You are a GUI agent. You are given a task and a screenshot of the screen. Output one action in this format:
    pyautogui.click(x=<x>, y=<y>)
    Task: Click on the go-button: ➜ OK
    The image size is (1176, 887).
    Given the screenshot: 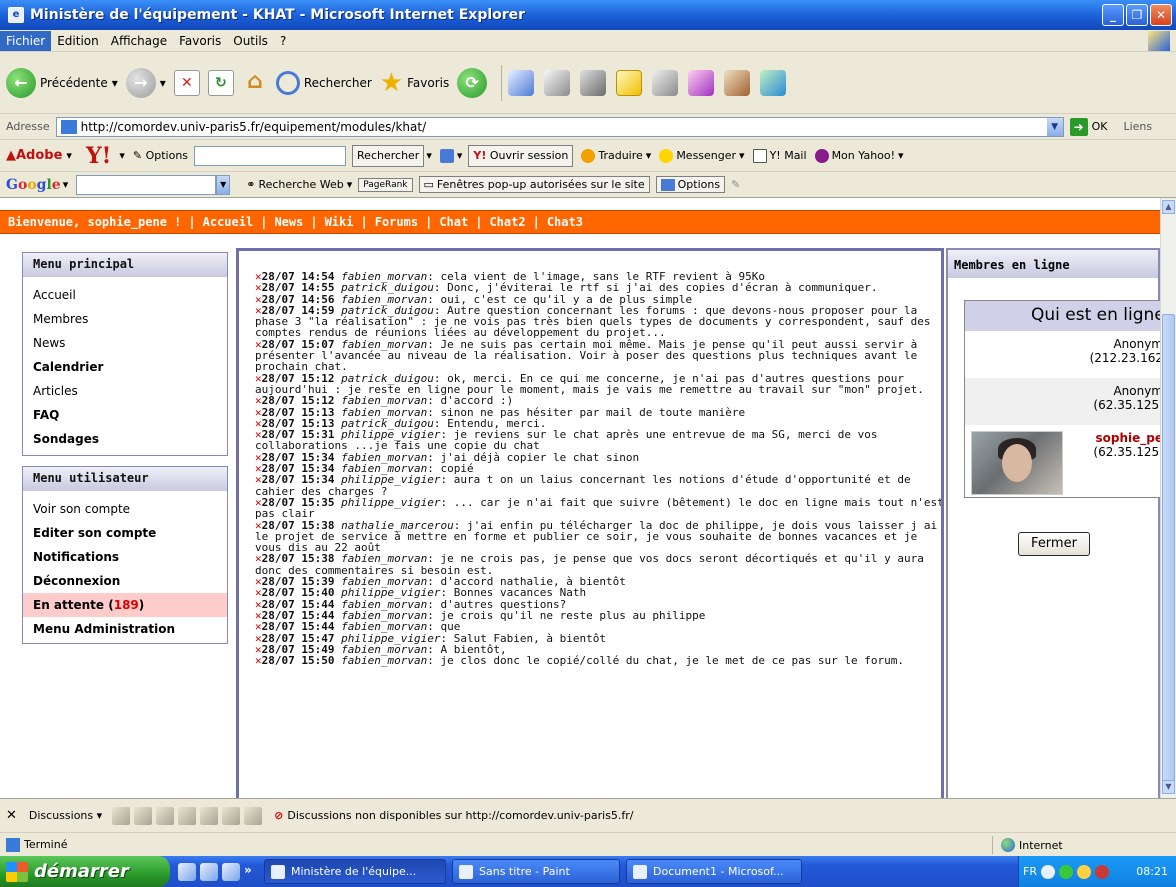 What is the action you would take?
    pyautogui.click(x=1088, y=126)
    